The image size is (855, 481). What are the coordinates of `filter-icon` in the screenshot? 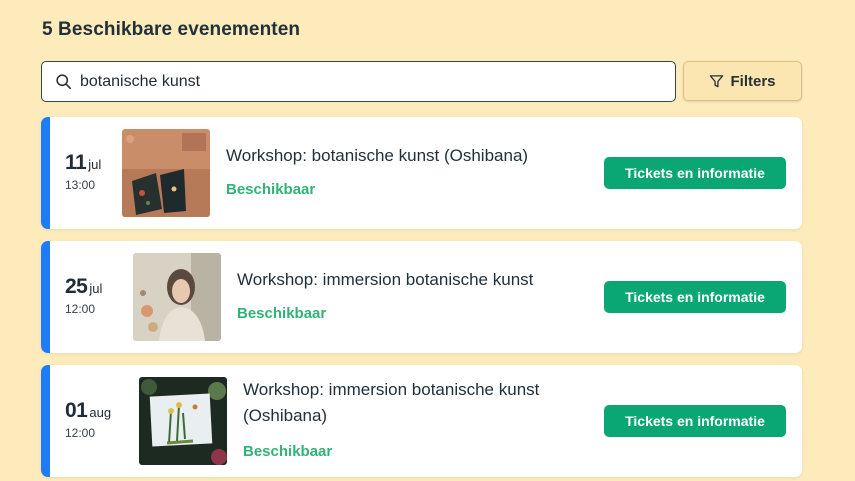 It's located at (717, 80).